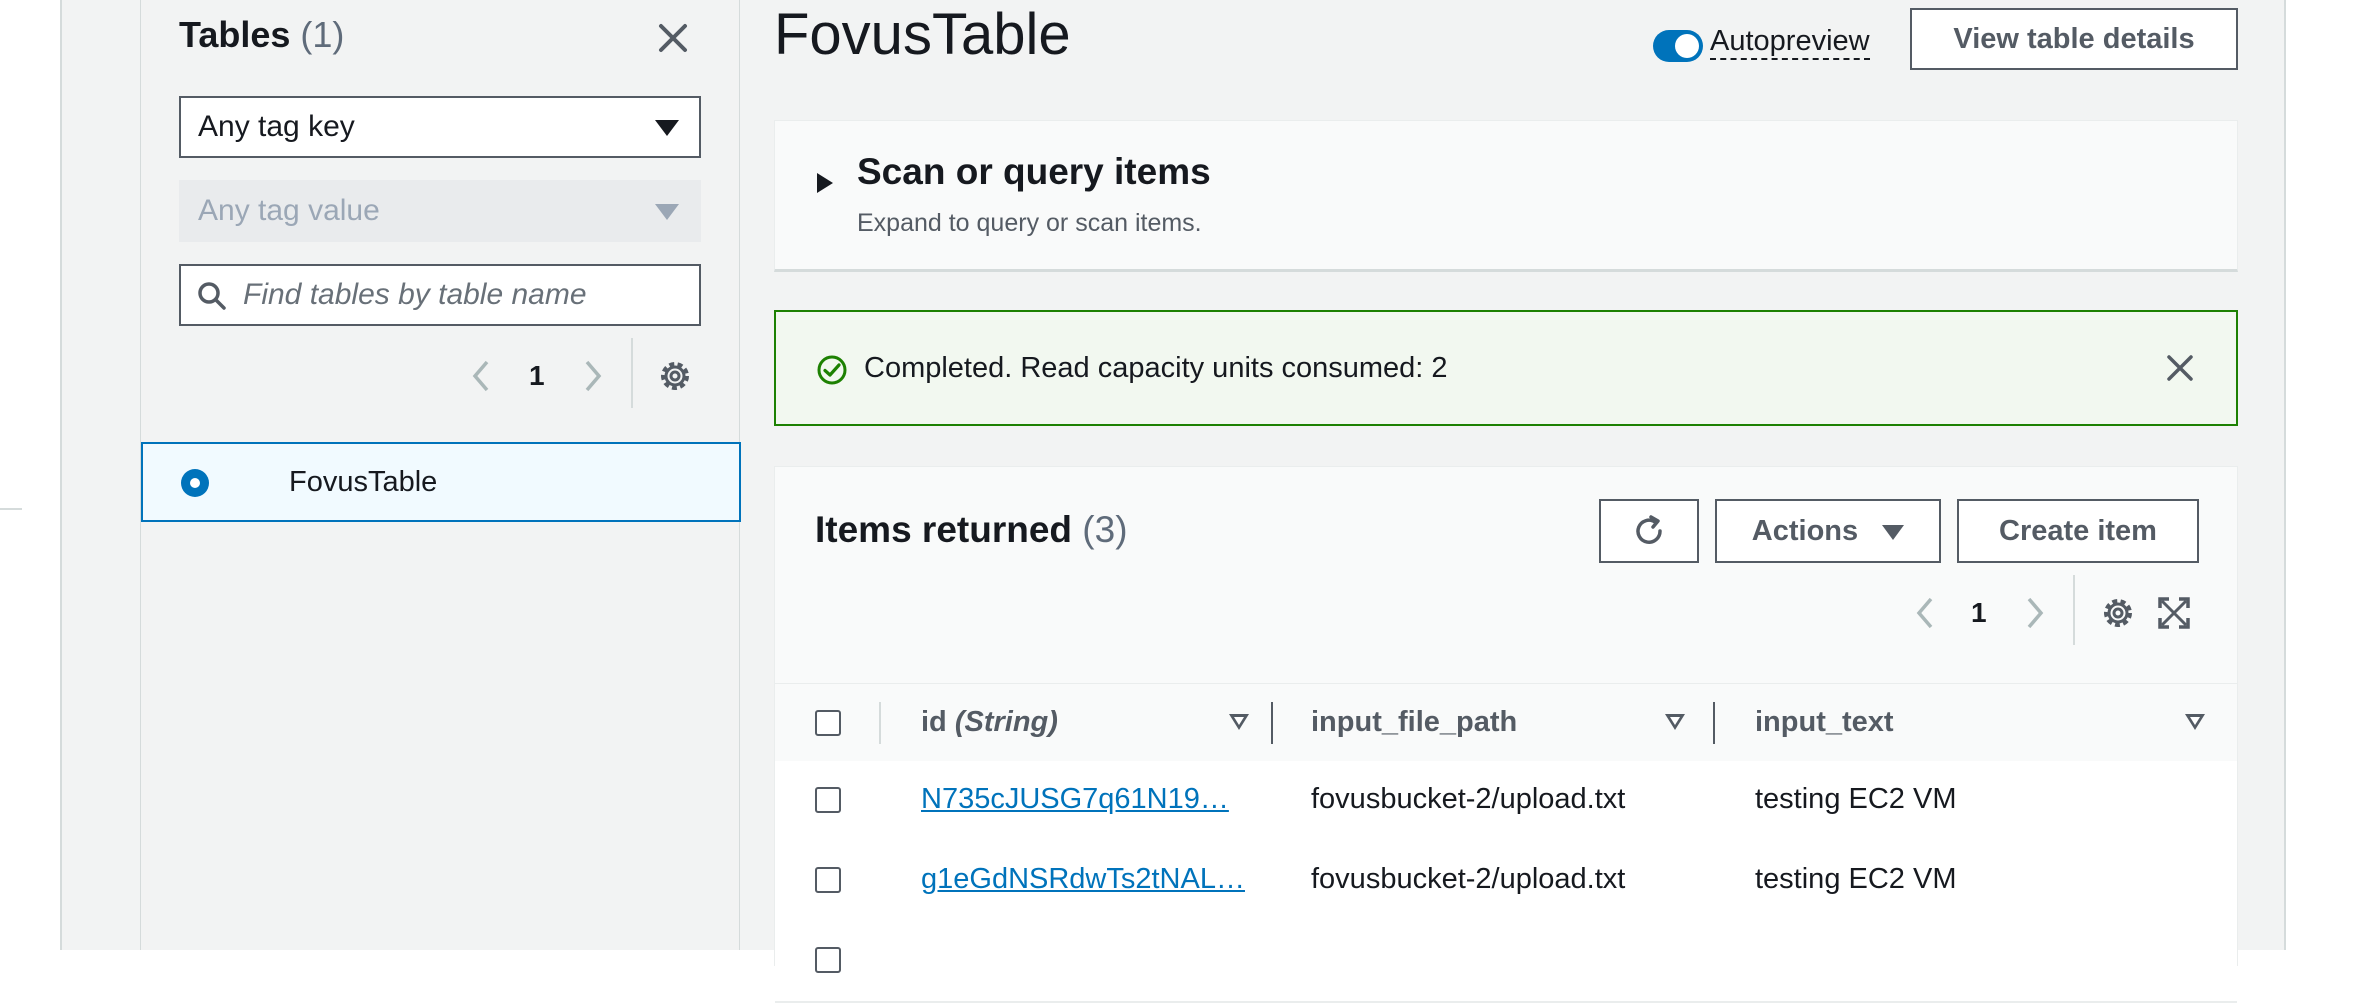  I want to click on edge-tick, so click(11, 509).